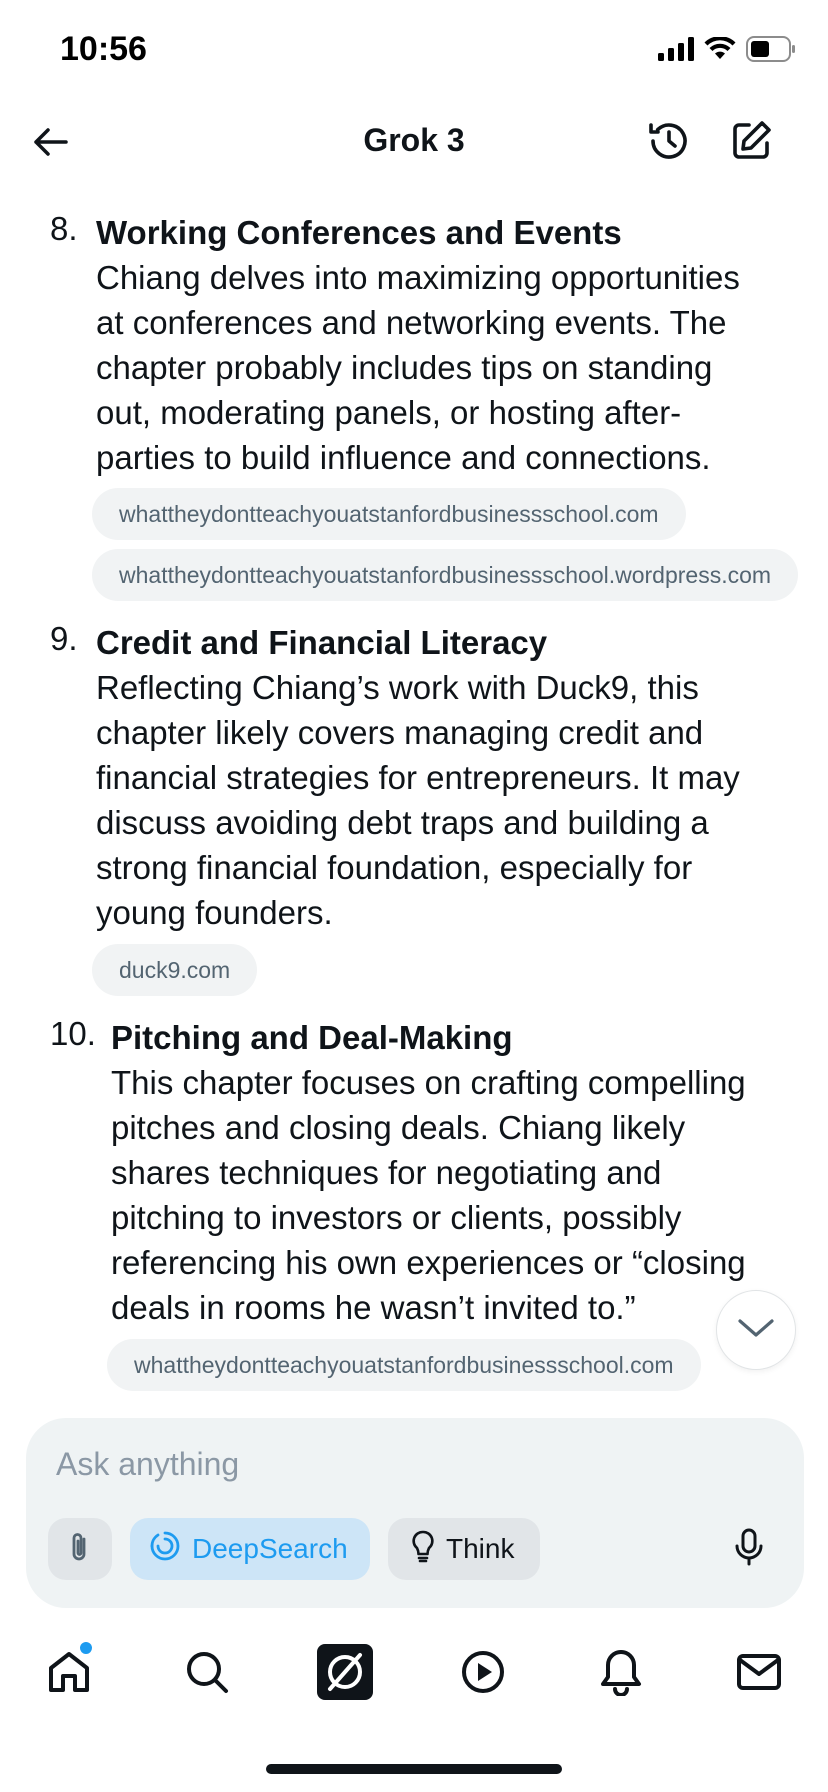 The width and height of the screenshot is (828, 1792). Describe the element at coordinates (771, 51) in the screenshot. I see `battery-icon` at that location.